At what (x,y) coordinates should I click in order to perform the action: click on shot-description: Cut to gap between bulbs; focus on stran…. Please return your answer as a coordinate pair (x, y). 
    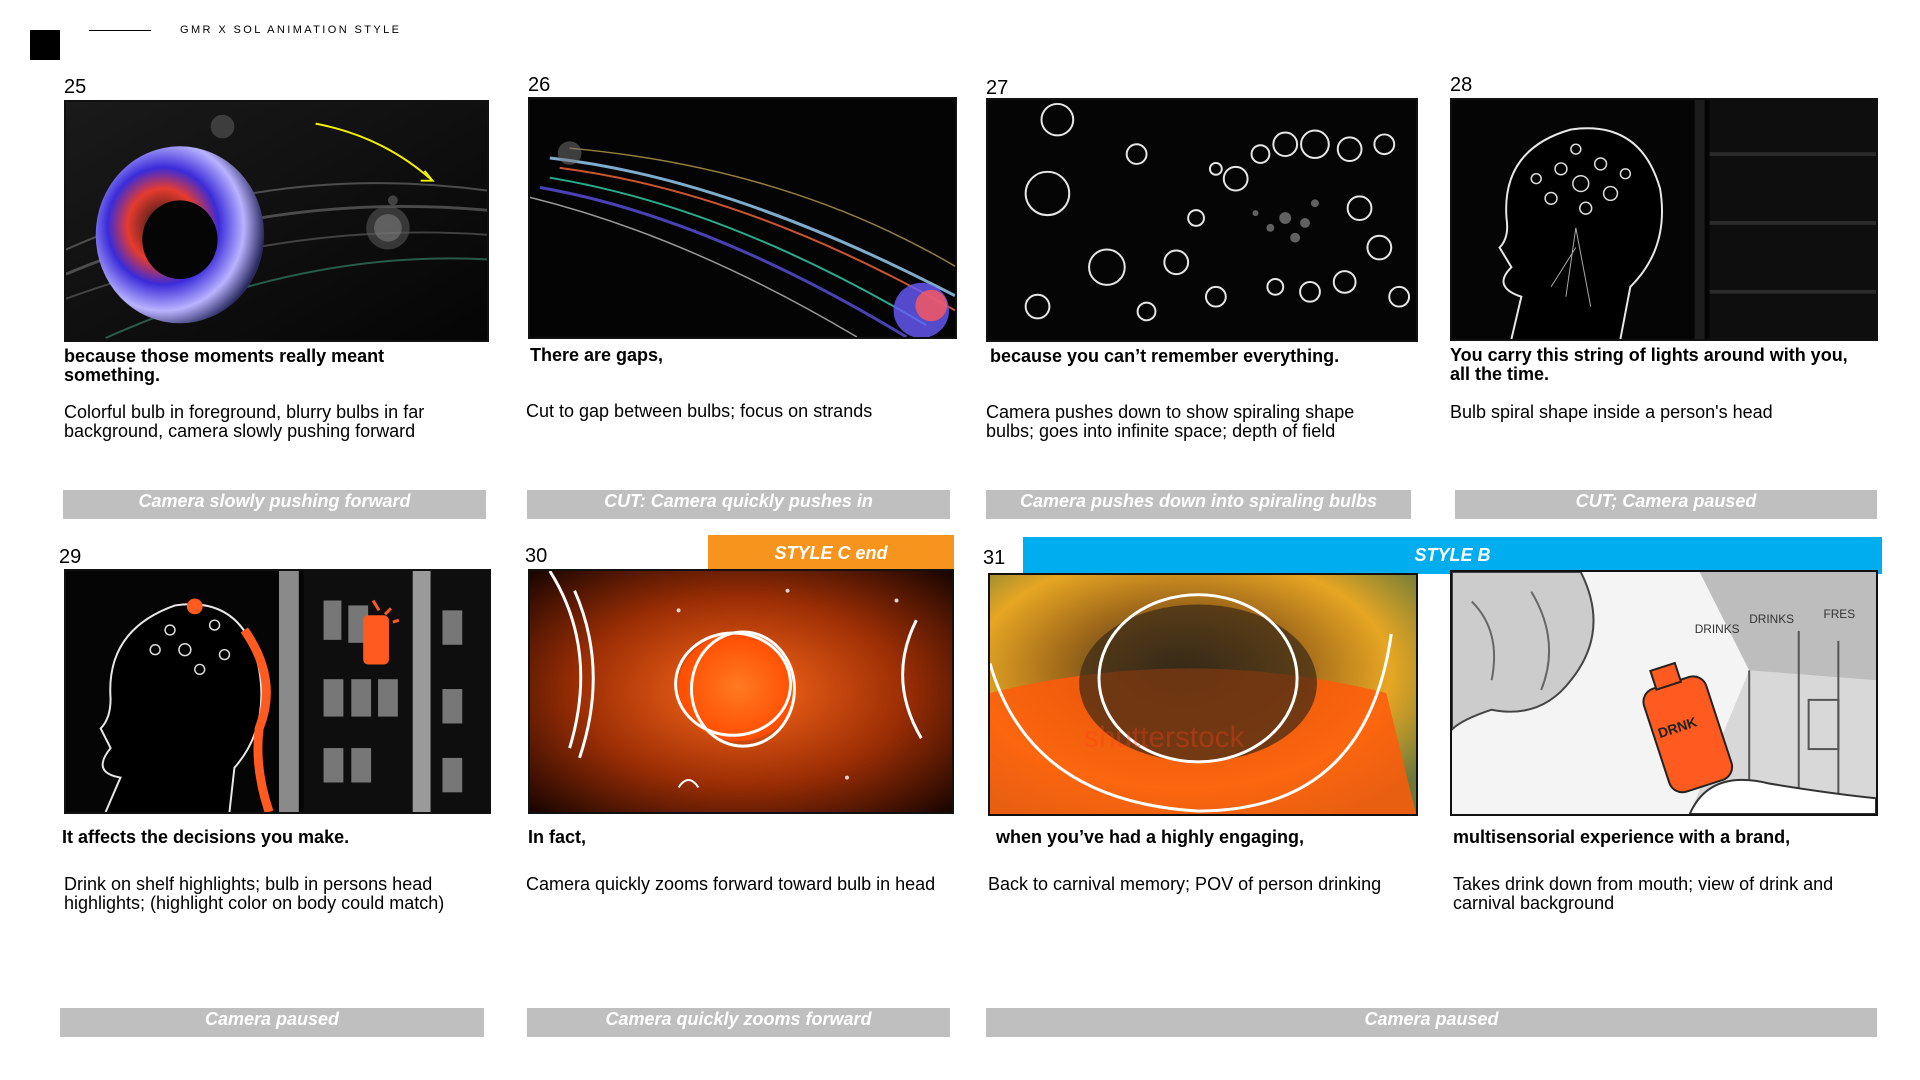
    Looking at the image, I should click on (699, 411).